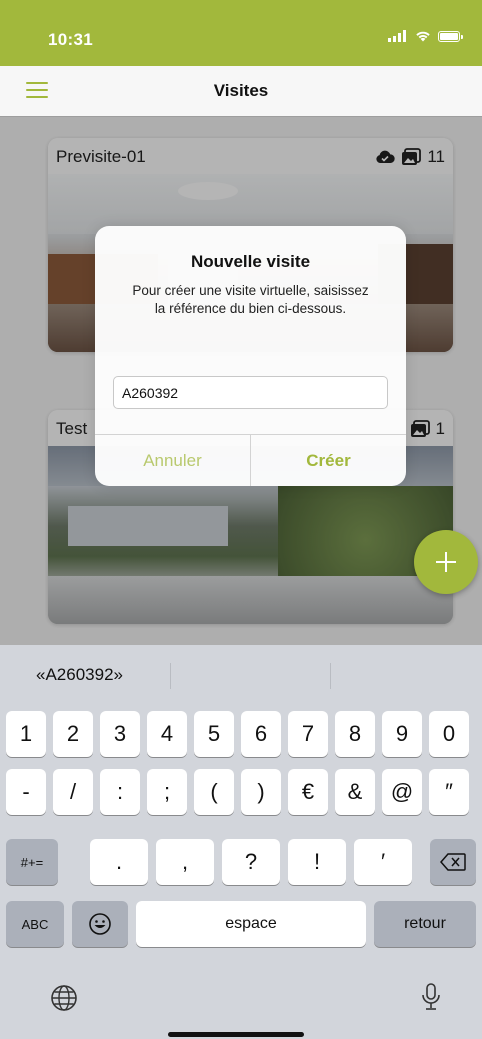 This screenshot has width=482, height=1039. What do you see at coordinates (446, 562) in the screenshot?
I see `add-visit-button` at bounding box center [446, 562].